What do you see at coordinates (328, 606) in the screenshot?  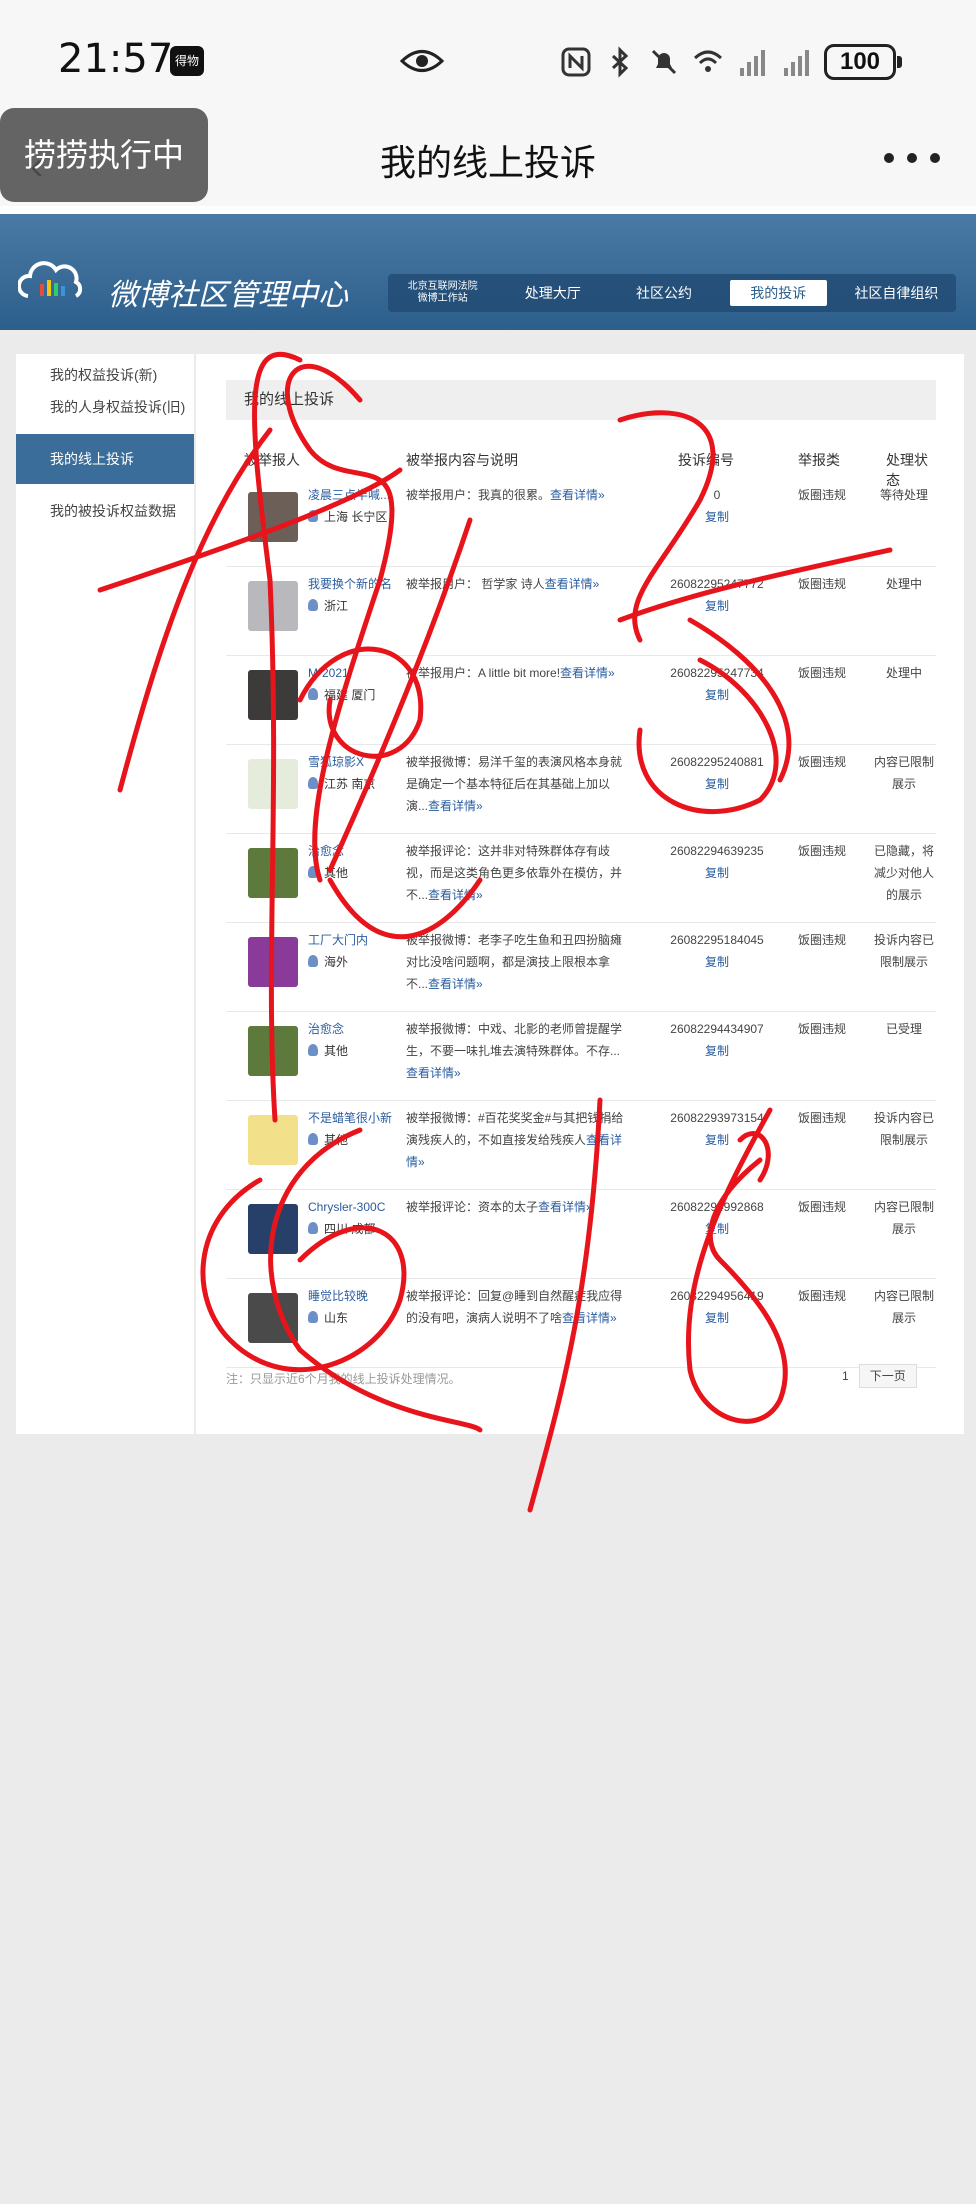 I see `user-location: 浙江` at bounding box center [328, 606].